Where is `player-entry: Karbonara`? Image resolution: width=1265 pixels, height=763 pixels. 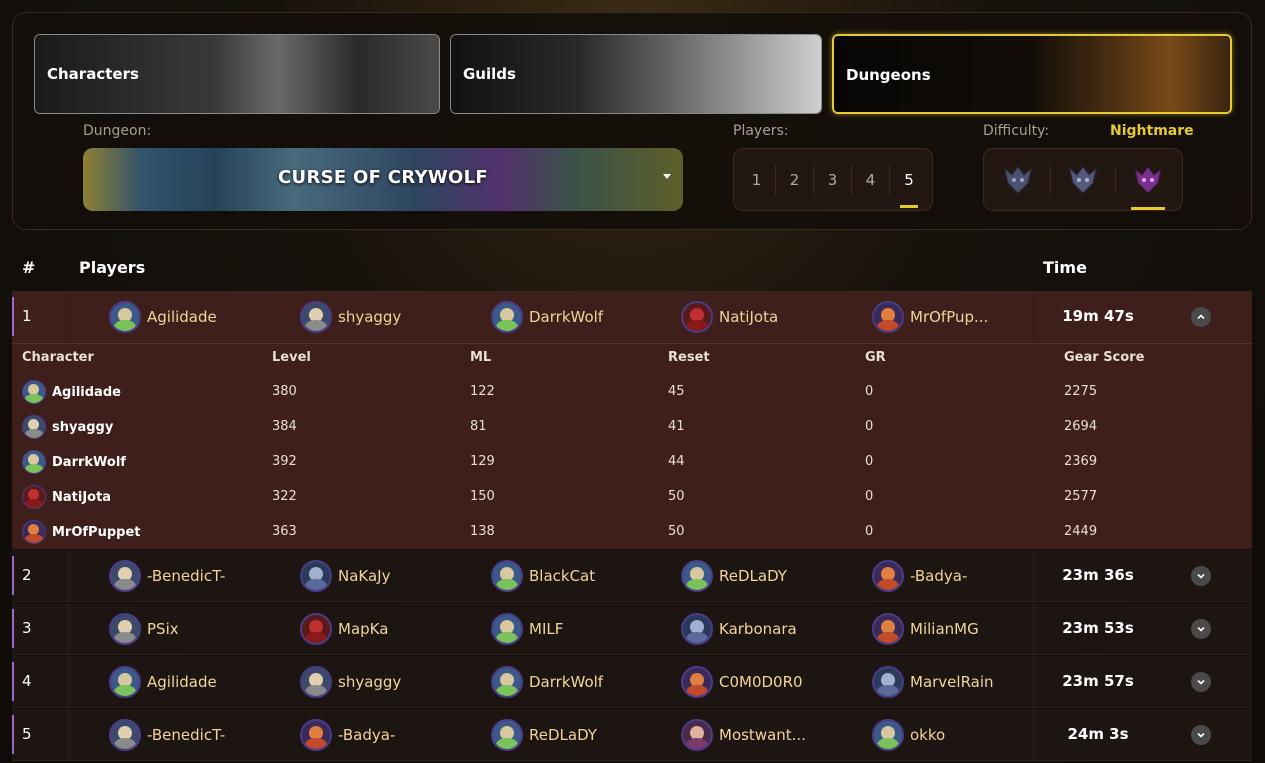
player-entry: Karbonara is located at coordinates (739, 629).